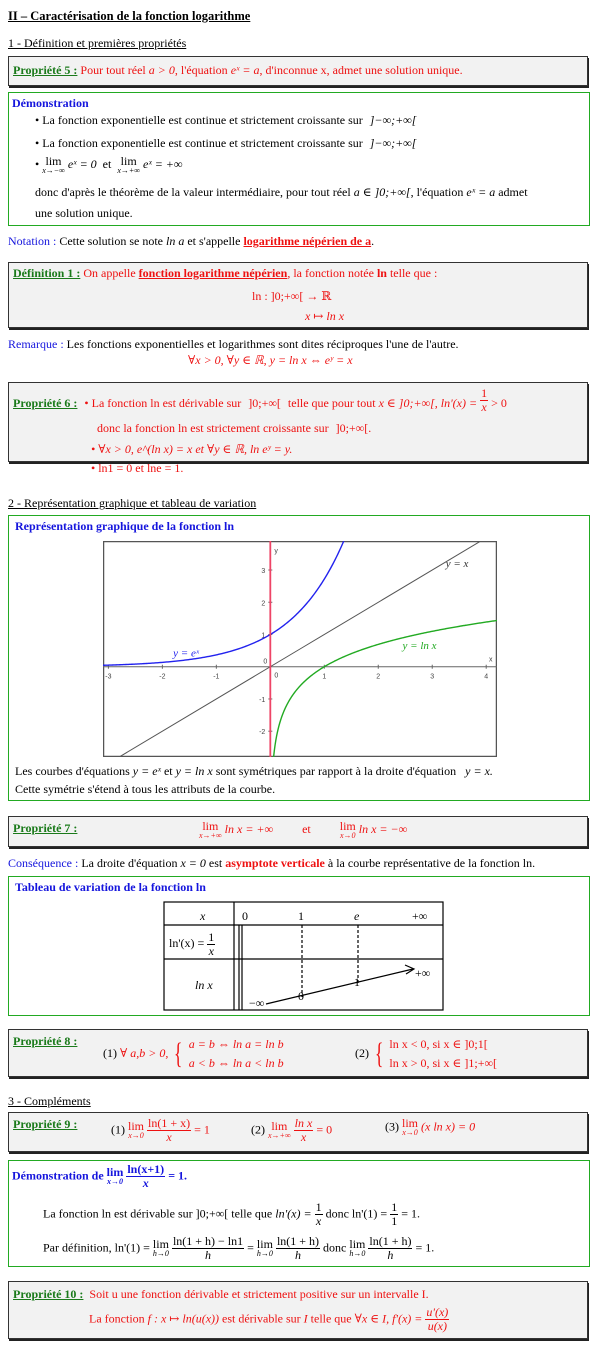  What do you see at coordinates (330, 273) in the screenshot?
I see `text: , la fonction notée` at bounding box center [330, 273].